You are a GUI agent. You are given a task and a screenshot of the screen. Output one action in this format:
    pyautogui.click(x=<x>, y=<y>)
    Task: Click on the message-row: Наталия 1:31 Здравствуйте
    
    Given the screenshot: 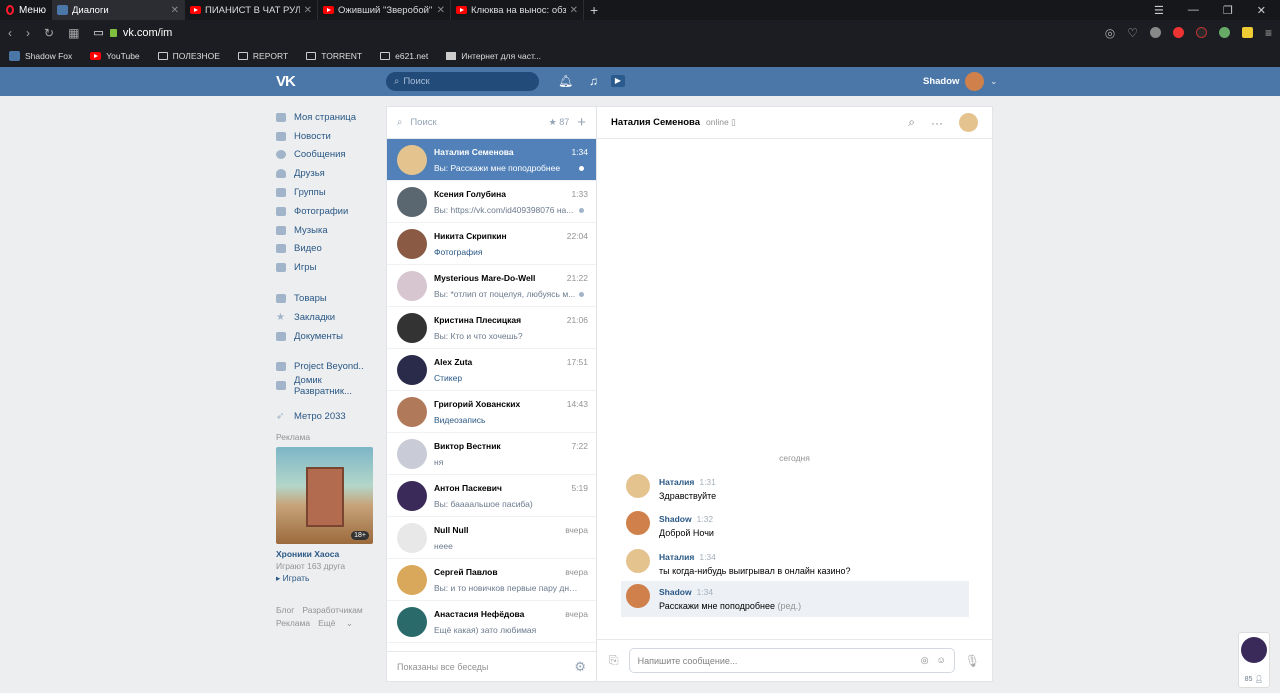 What is the action you would take?
    pyautogui.click(x=795, y=489)
    